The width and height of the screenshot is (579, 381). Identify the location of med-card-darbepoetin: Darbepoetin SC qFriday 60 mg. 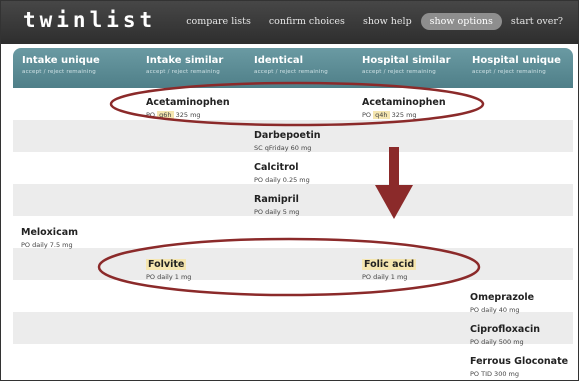
(287, 137).